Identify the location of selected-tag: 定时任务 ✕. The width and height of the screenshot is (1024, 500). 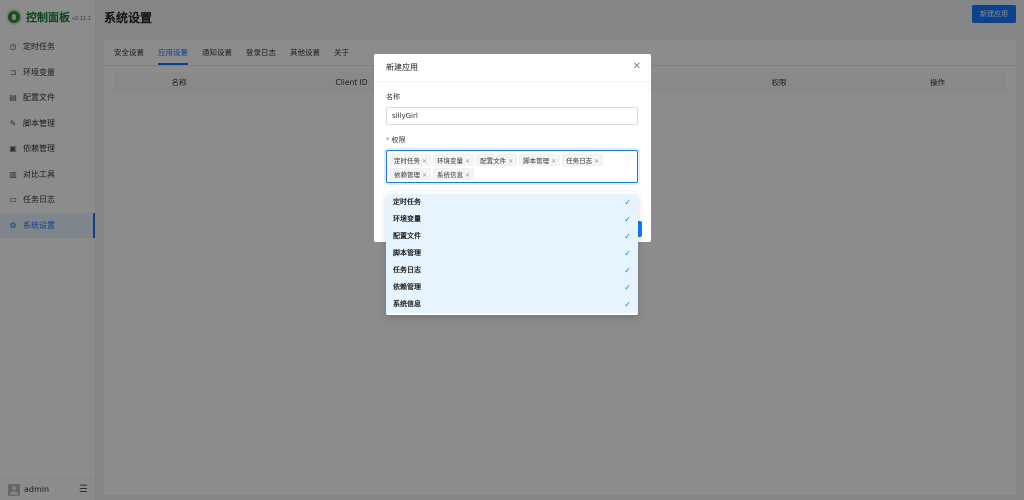
(411, 160).